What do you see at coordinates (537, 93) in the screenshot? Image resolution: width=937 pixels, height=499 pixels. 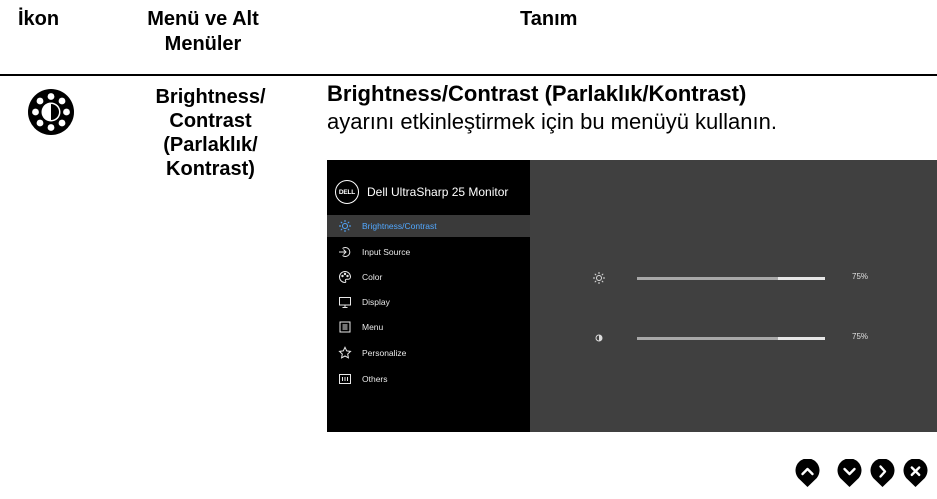 I see `description-title: Brightness/Contrast (Parlaklık/Kontrast)` at bounding box center [537, 93].